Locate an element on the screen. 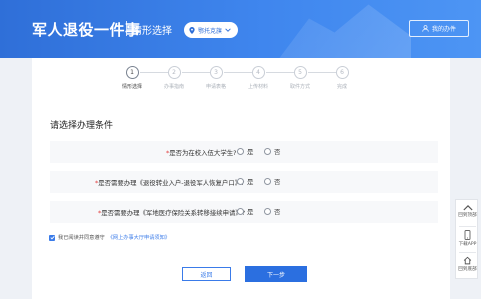 Image resolution: width=481 pixels, height=299 pixels. step-number: 1 is located at coordinates (132, 72).